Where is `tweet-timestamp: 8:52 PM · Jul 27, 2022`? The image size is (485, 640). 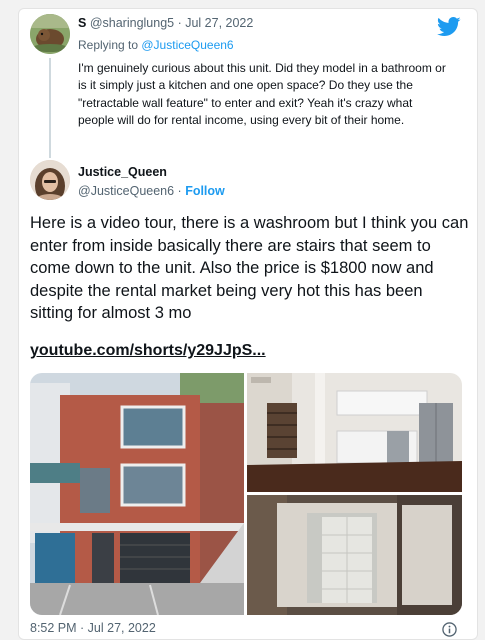 tweet-timestamp: 8:52 PM · Jul 27, 2022 is located at coordinates (93, 628).